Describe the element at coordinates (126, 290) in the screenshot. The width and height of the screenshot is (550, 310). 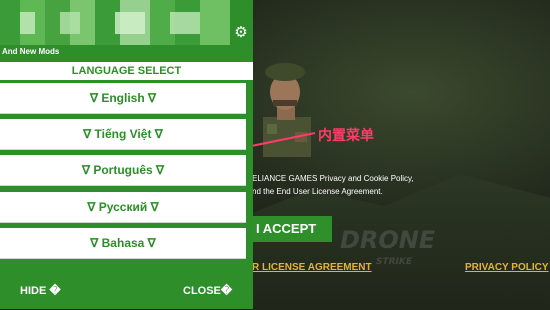
I see `panel-footer: HIDE � CLOSE�` at that location.